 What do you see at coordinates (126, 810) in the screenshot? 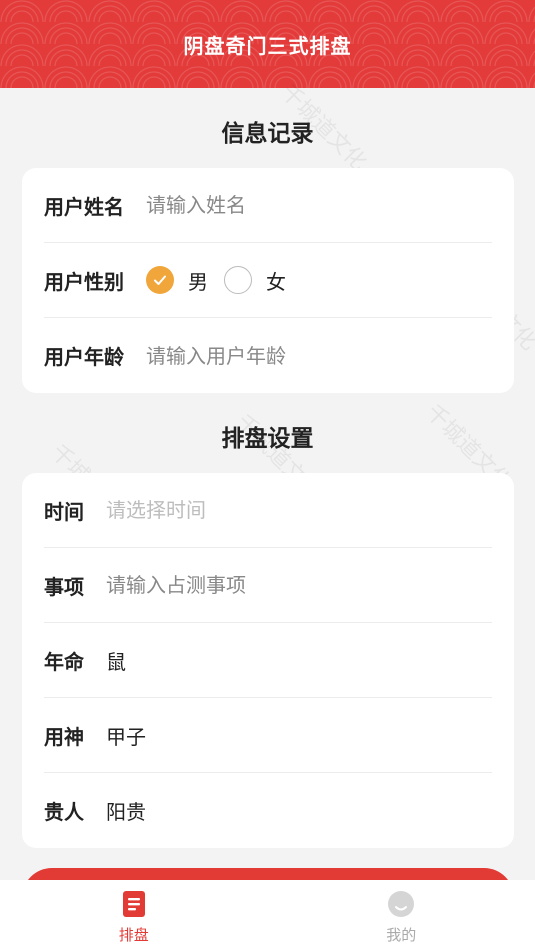
I see `guiren-value: 阳贵` at bounding box center [126, 810].